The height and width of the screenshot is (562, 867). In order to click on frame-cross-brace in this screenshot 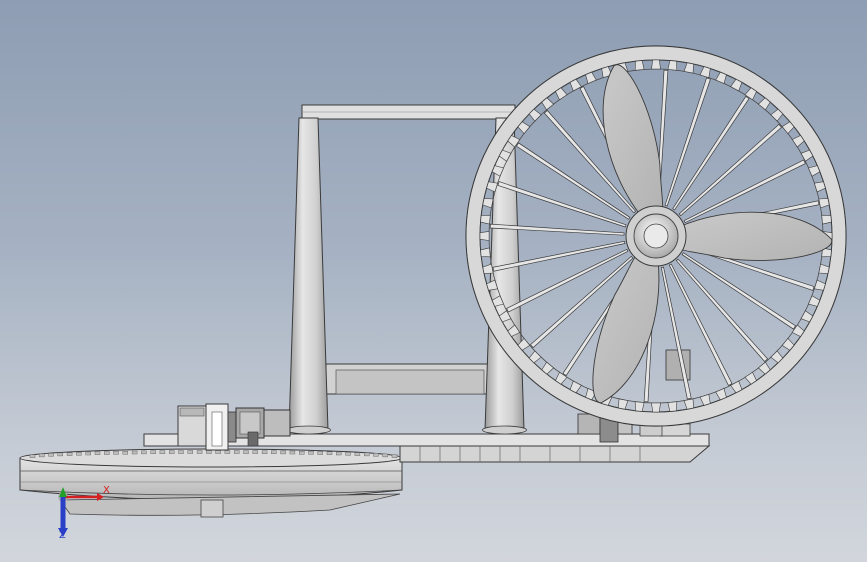, I will do `click(410, 379)`.